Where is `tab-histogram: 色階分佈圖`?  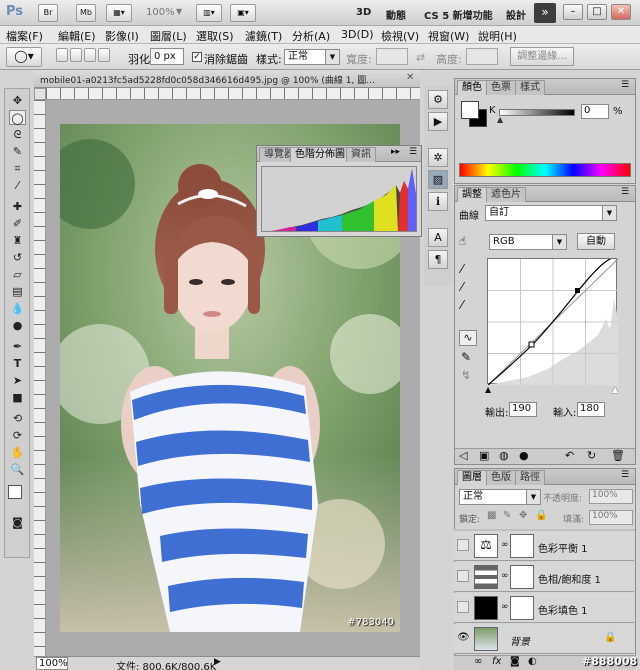
tab-histogram: 色階分佈圖 is located at coordinates (320, 154).